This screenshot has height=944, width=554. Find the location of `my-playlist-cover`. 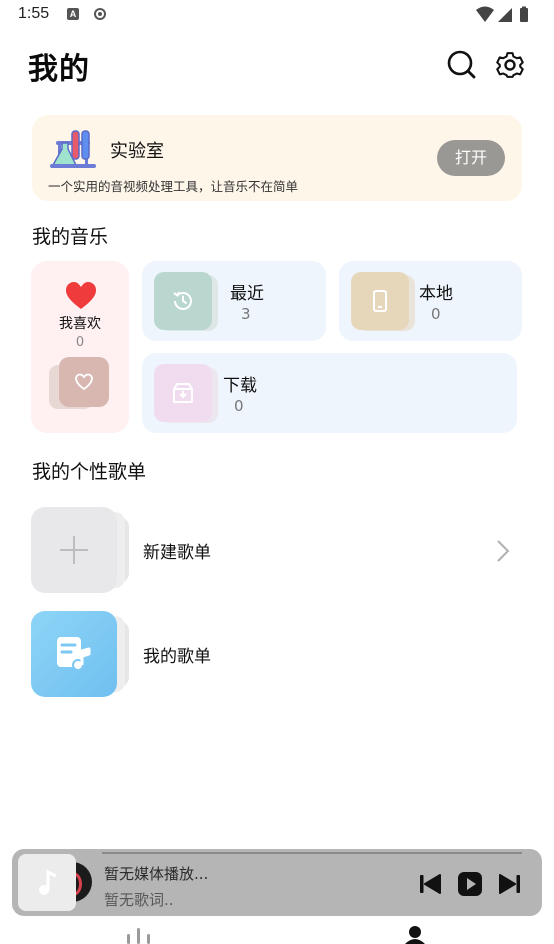

my-playlist-cover is located at coordinates (74, 654).